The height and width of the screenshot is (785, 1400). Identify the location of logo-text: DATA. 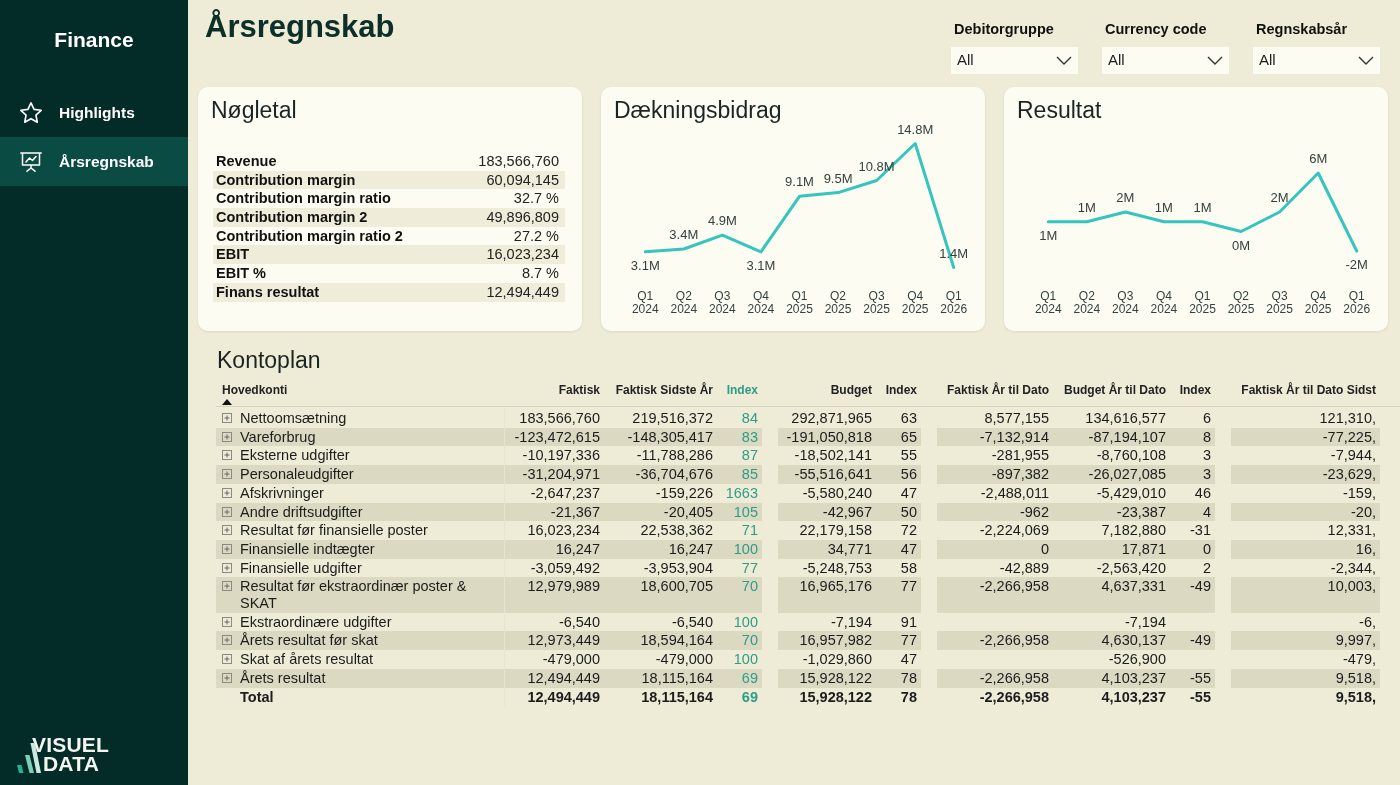
(71, 763).